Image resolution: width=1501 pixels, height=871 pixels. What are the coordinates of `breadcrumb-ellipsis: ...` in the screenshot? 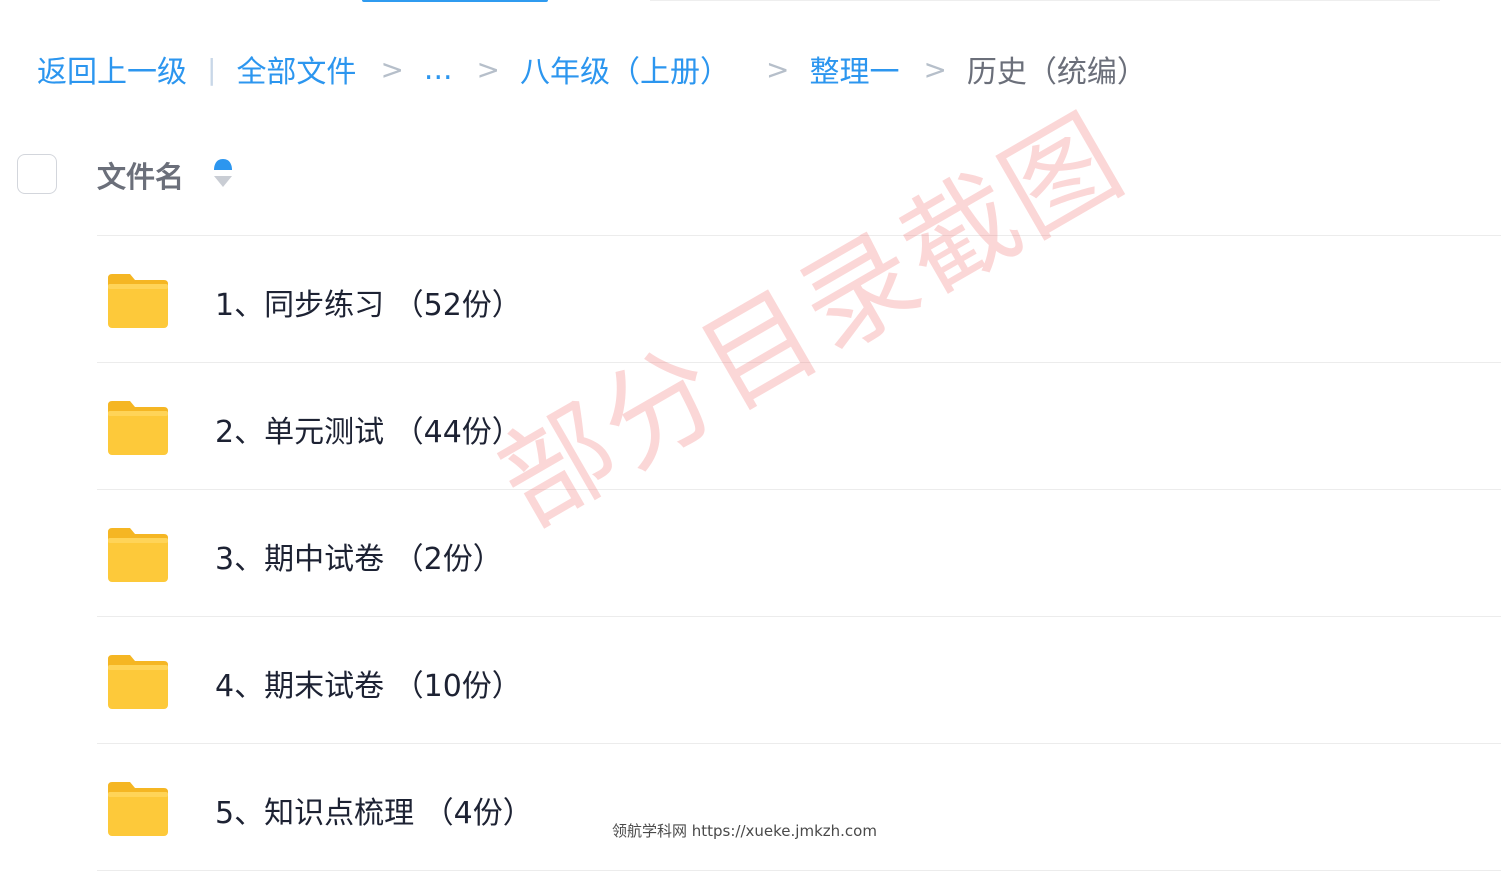 It's located at (438, 69).